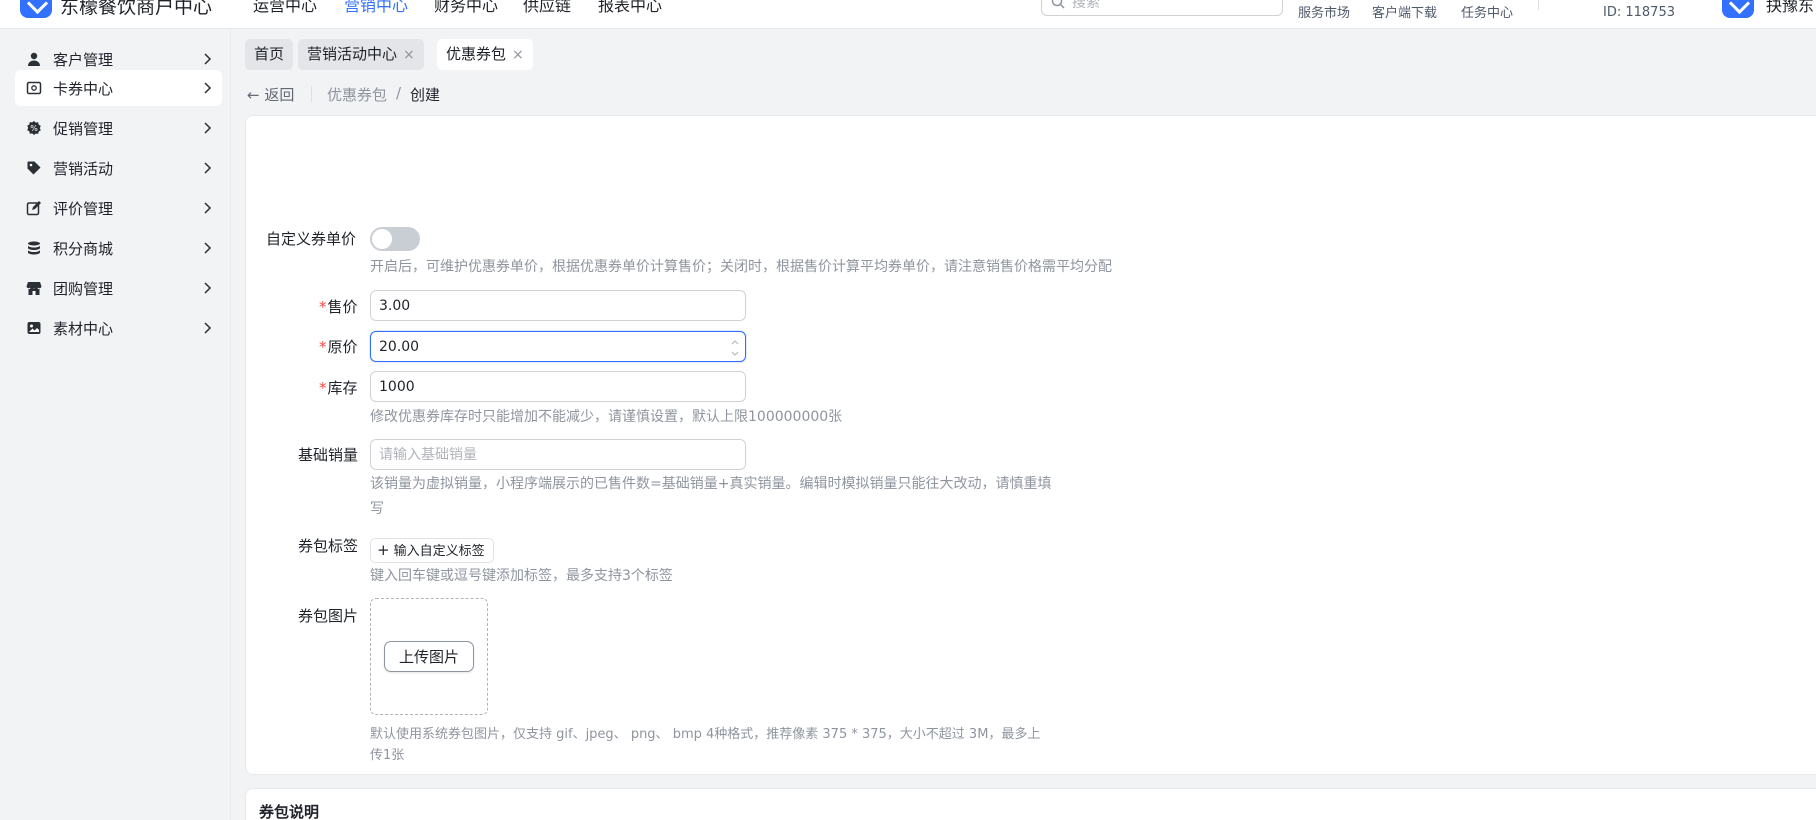 The width and height of the screenshot is (1816, 820). What do you see at coordinates (387, 755) in the screenshot?
I see `image-help-cont: 传1张` at bounding box center [387, 755].